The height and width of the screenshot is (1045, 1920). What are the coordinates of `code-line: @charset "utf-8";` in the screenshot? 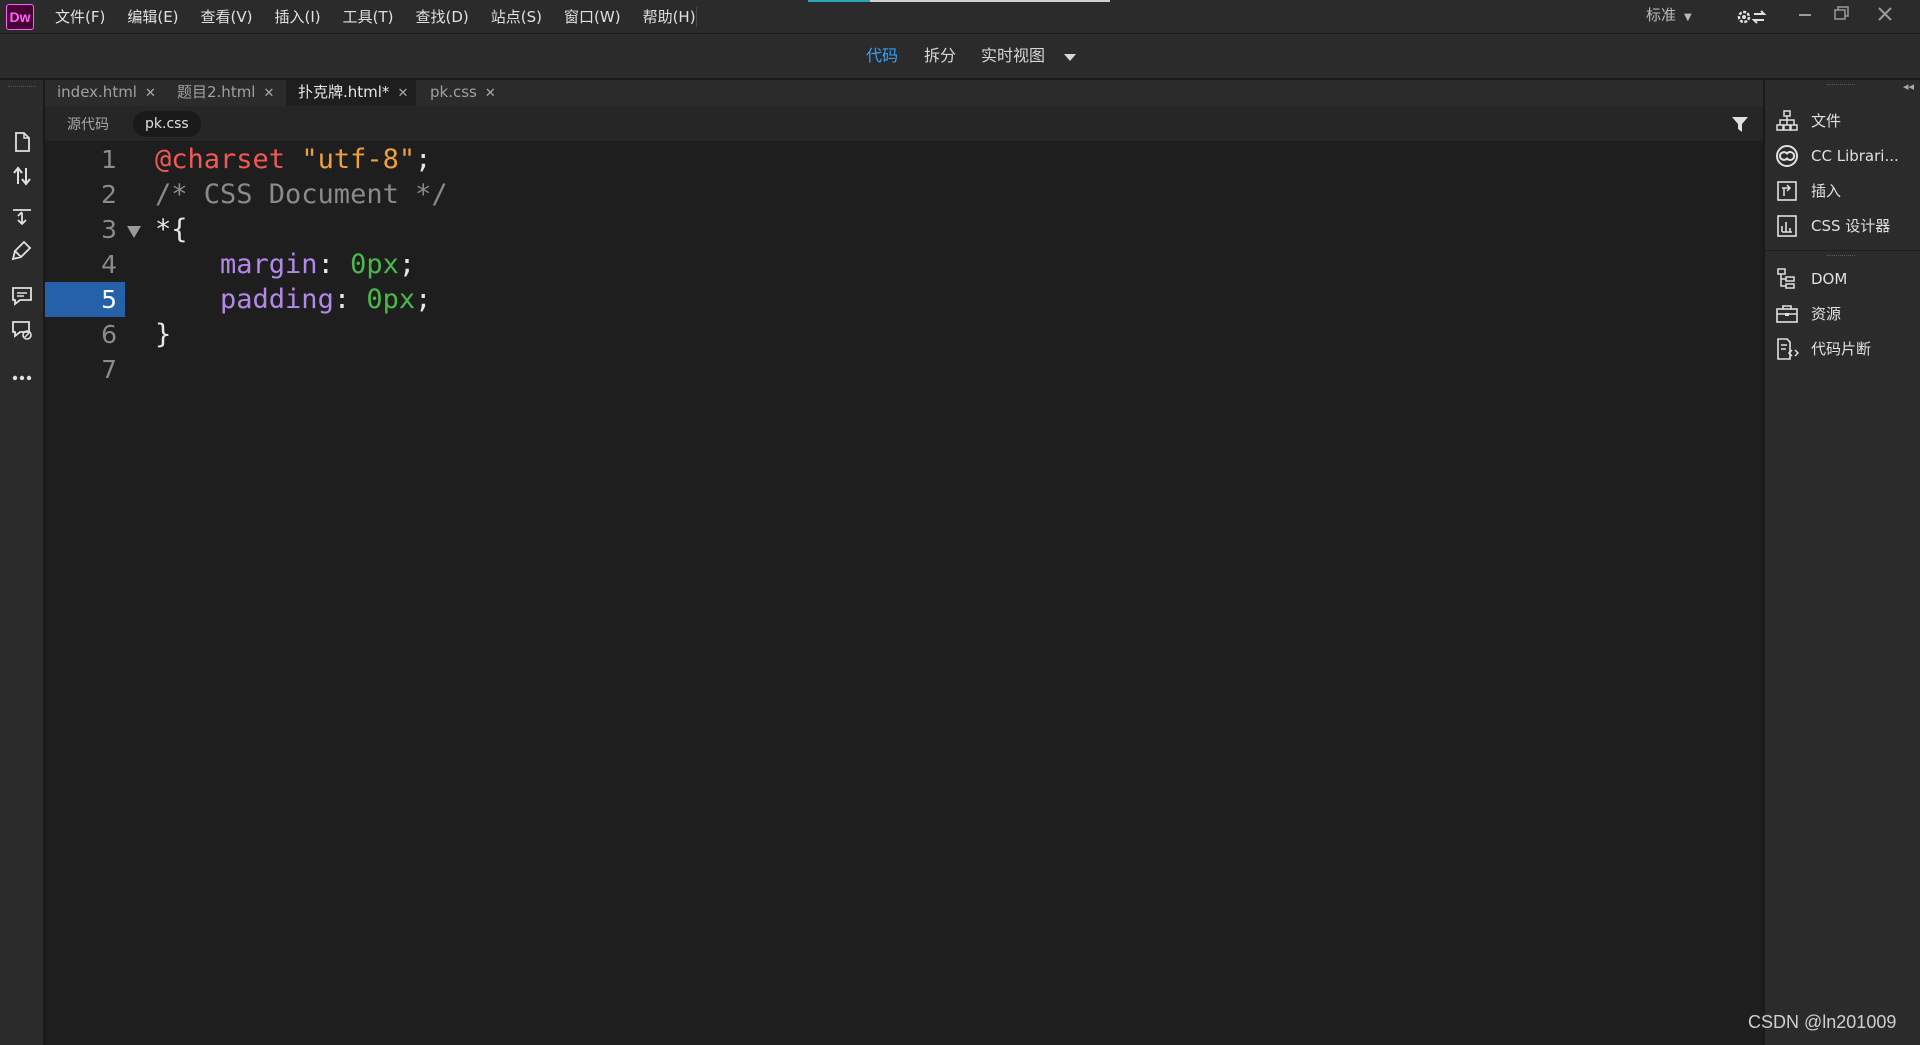 It's located at (293, 159).